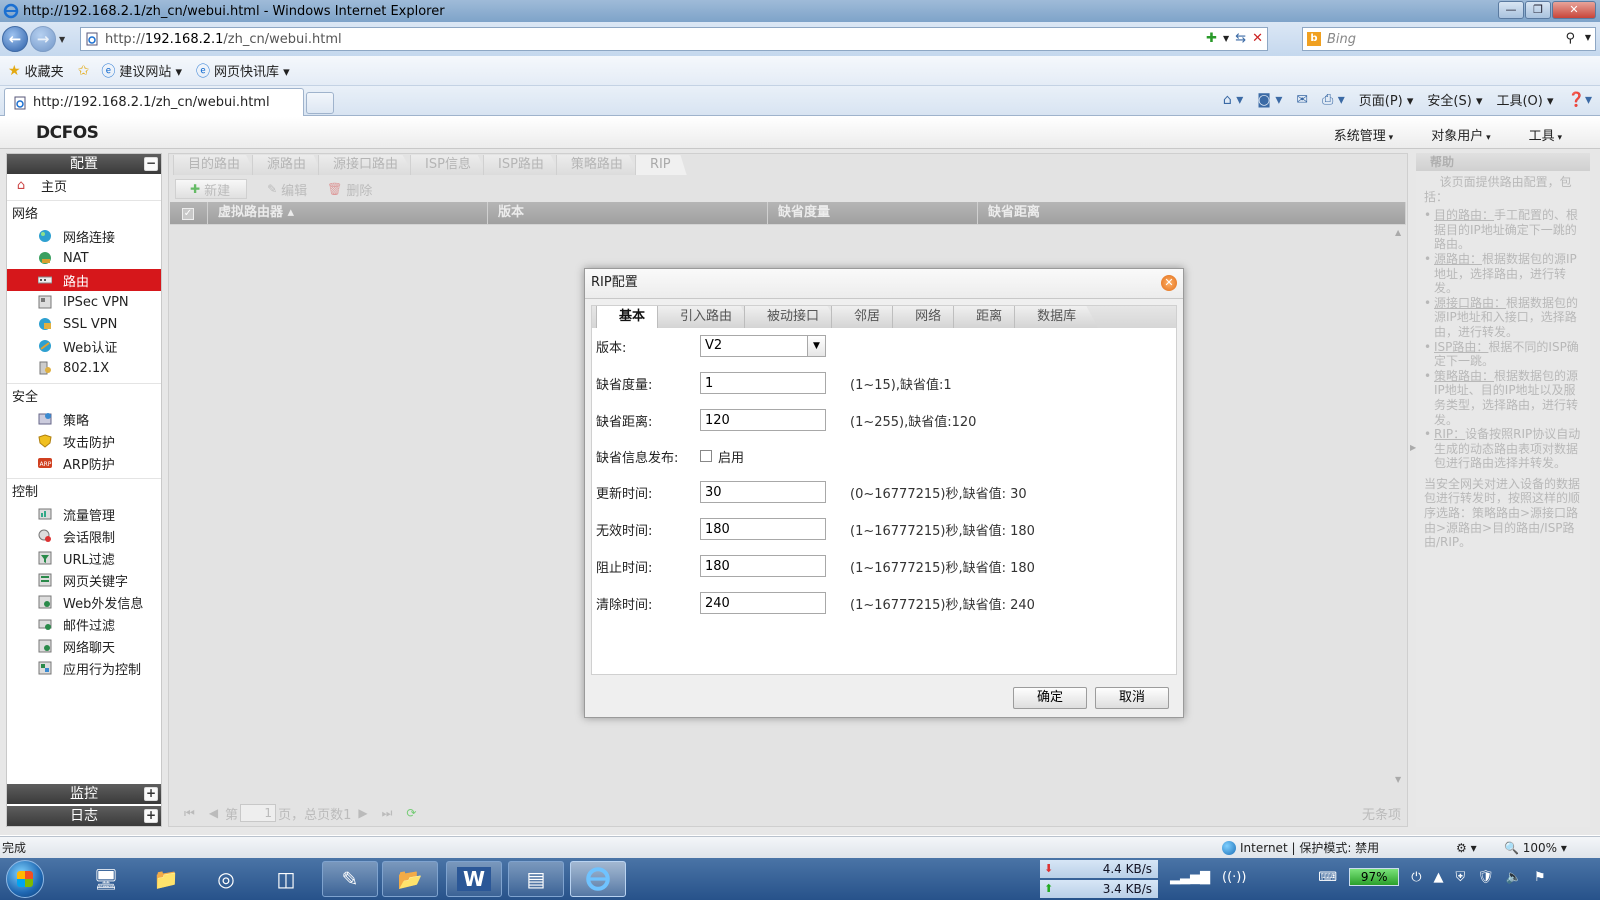 This screenshot has width=1600, height=900. What do you see at coordinates (84, 258) in the screenshot?
I see `sidebar-item-nat: NAT` at bounding box center [84, 258].